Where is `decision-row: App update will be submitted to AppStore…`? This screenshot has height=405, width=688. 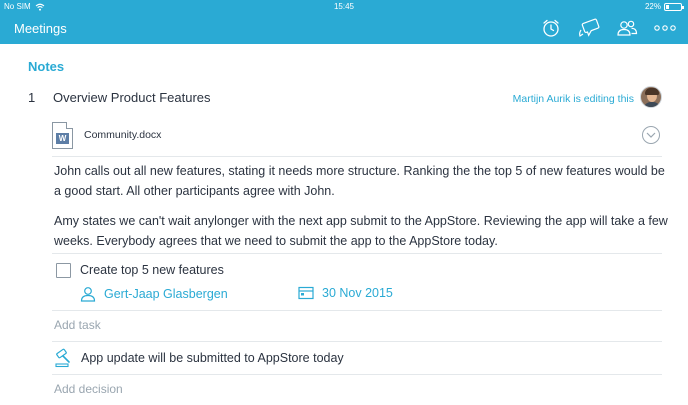
decision-row: App update will be submitted to AppStore… is located at coordinates (354, 358).